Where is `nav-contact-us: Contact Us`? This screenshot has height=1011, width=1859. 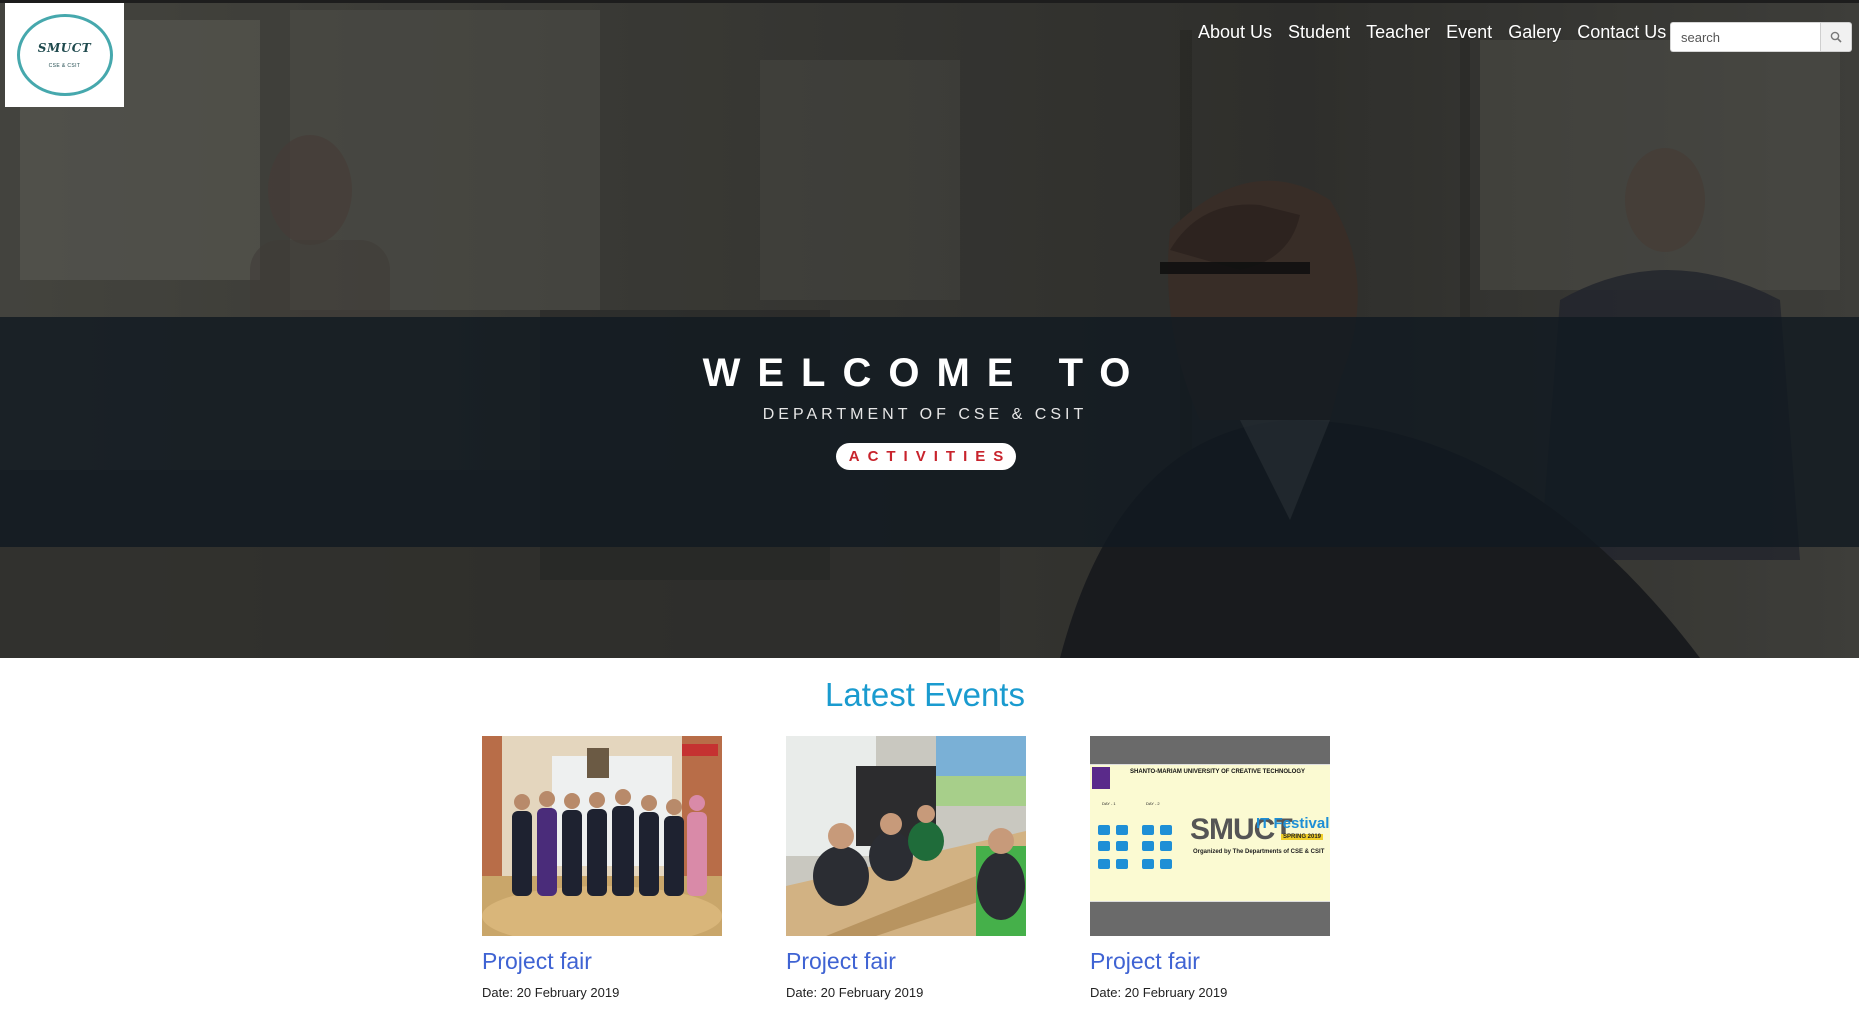
nav-contact-us: Contact Us is located at coordinates (1621, 32).